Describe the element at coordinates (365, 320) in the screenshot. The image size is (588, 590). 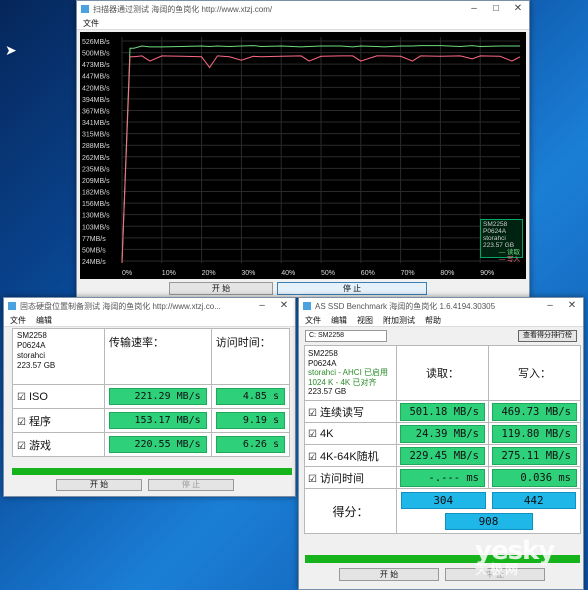
I see `menu-view: 视图` at that location.